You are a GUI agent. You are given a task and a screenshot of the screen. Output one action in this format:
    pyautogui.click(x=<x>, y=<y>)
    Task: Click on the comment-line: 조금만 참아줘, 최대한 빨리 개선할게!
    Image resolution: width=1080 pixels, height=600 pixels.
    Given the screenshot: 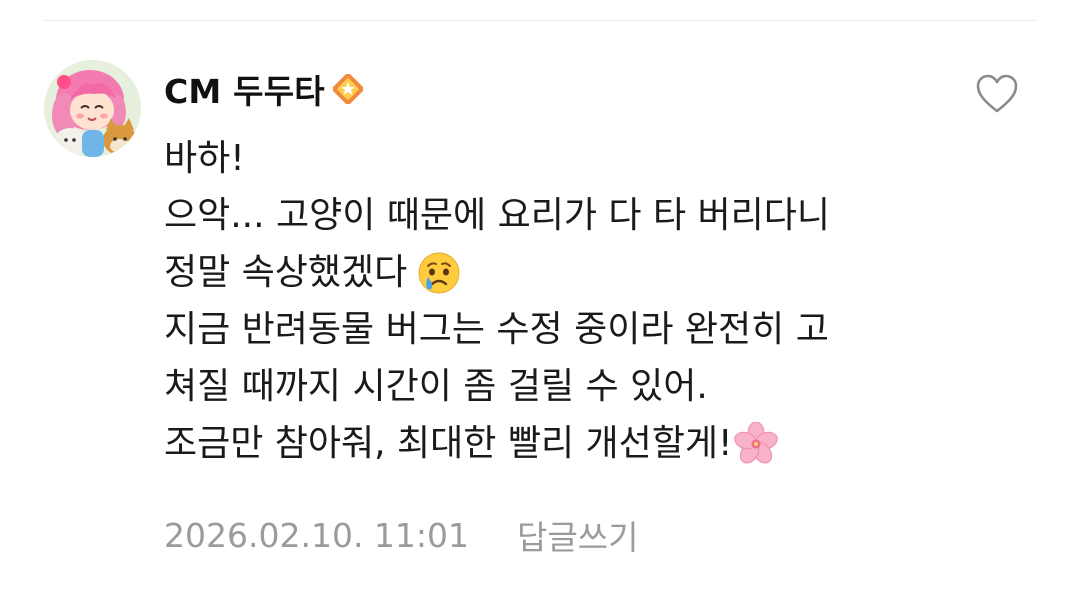 What is the action you would take?
    pyautogui.click(x=574, y=443)
    